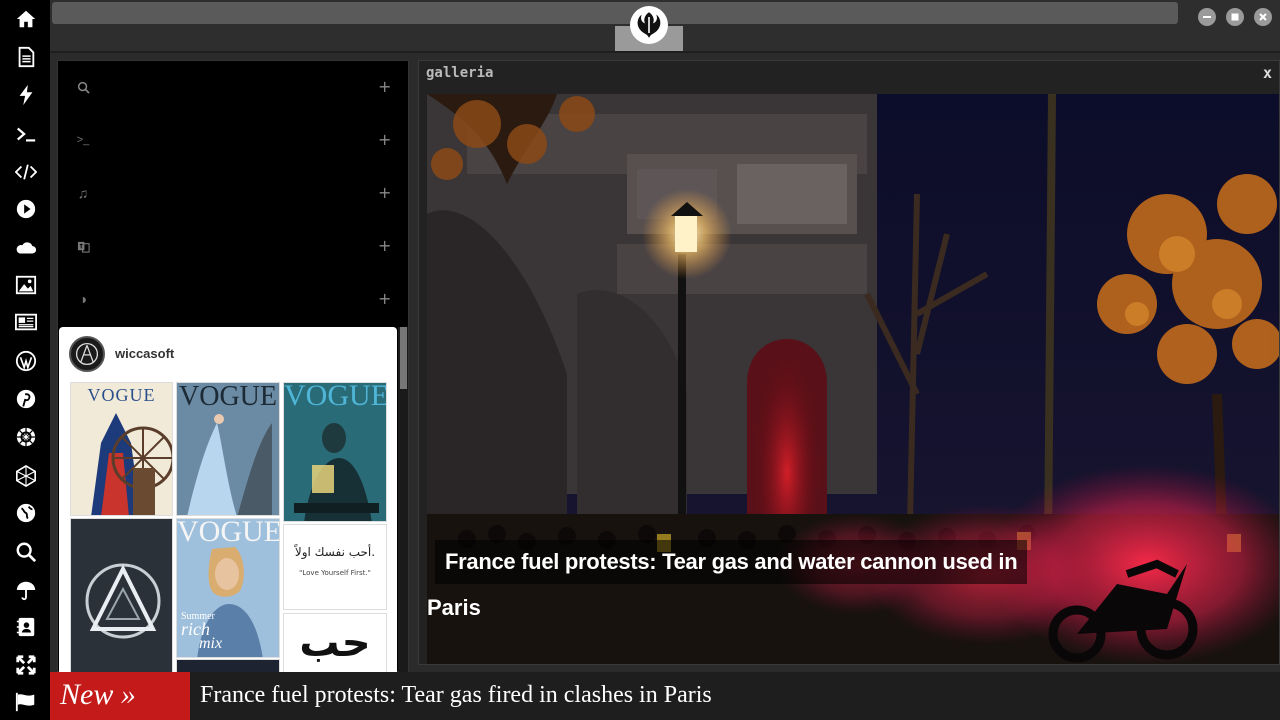  What do you see at coordinates (403, 358) in the screenshot?
I see `scrollbar-thumb` at bounding box center [403, 358].